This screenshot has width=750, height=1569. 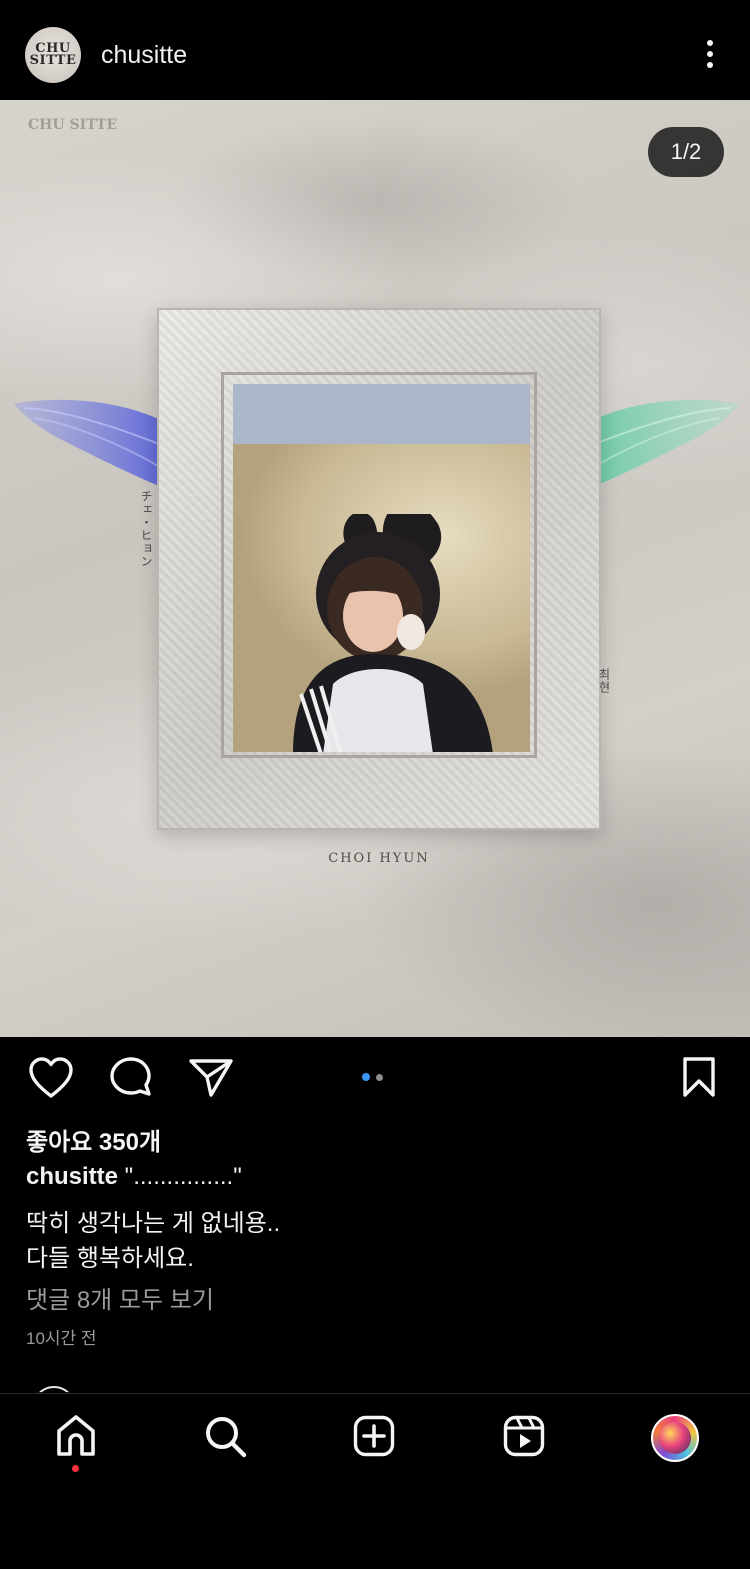 What do you see at coordinates (211, 1078) in the screenshot?
I see `paper-plane-icon` at bounding box center [211, 1078].